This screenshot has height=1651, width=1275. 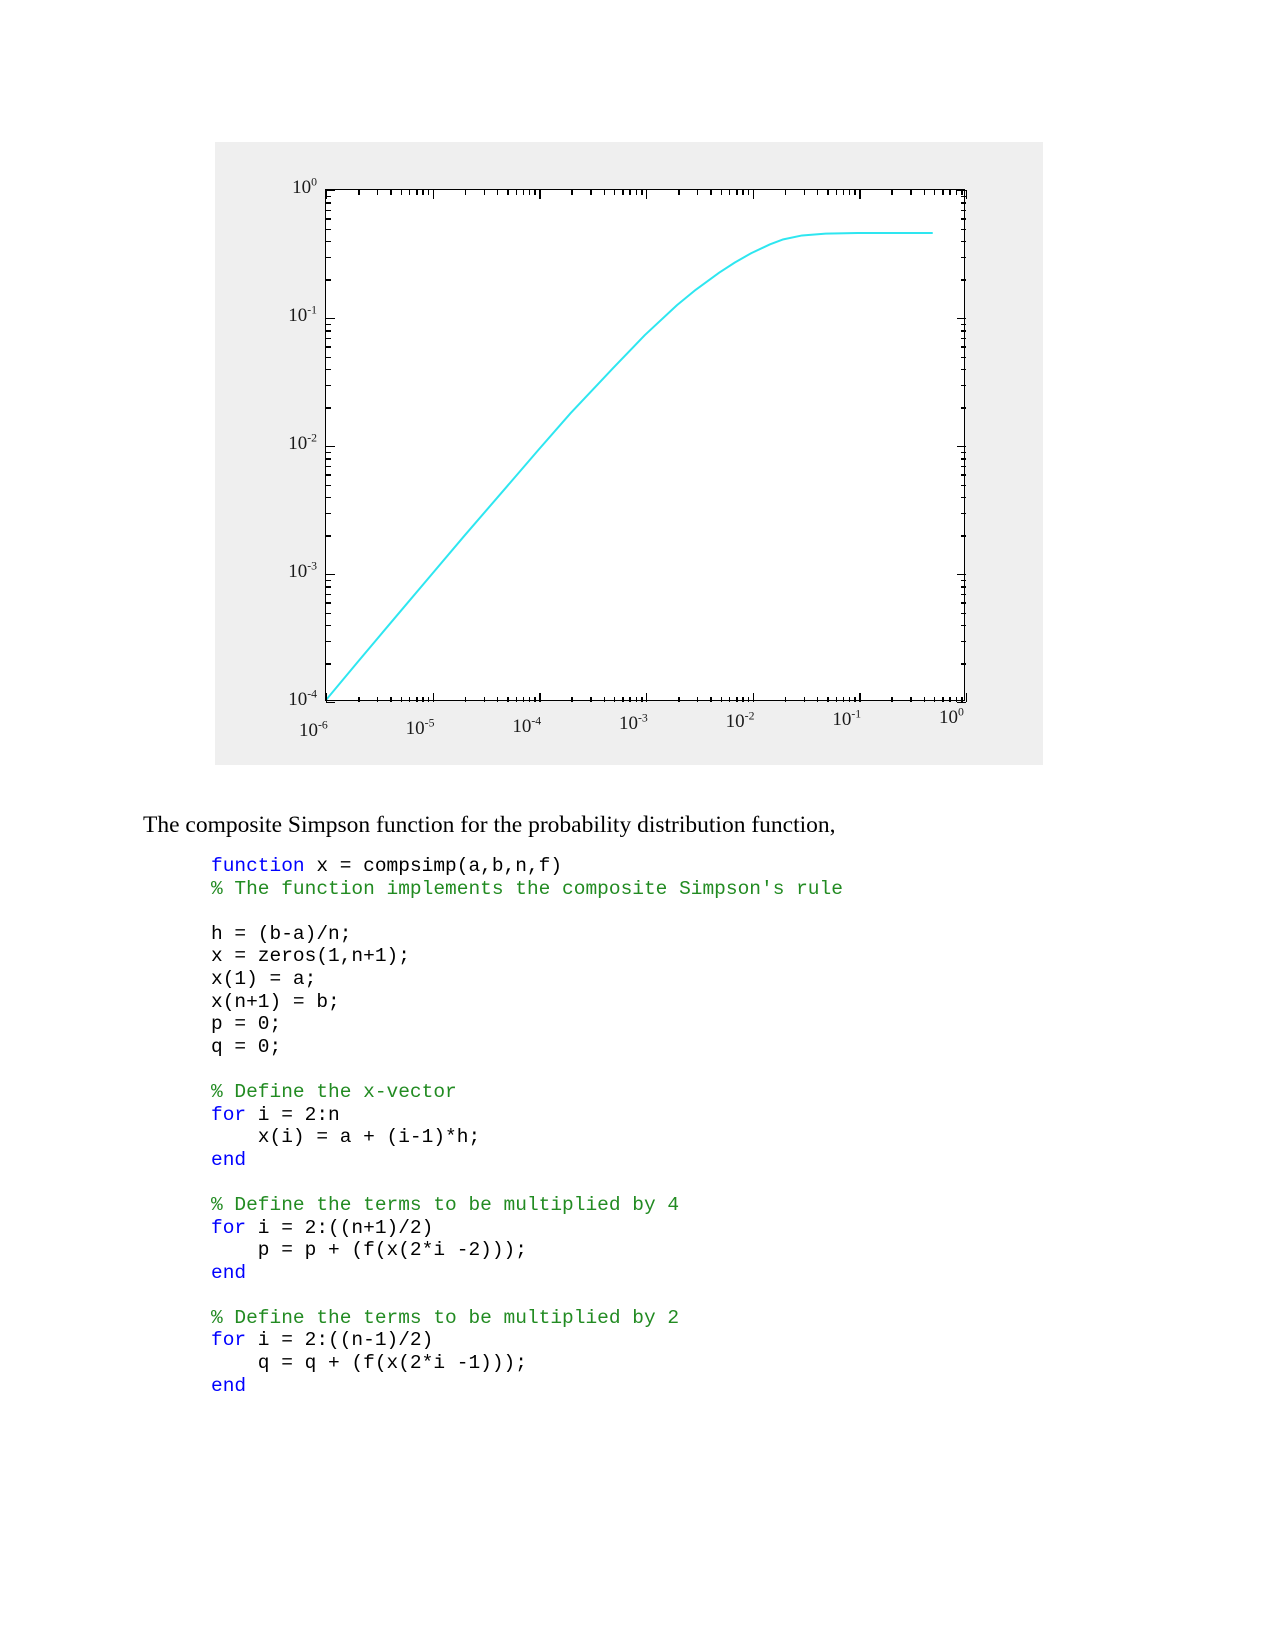 What do you see at coordinates (633, 723) in the screenshot?
I see `x-tick-label: 10-3` at bounding box center [633, 723].